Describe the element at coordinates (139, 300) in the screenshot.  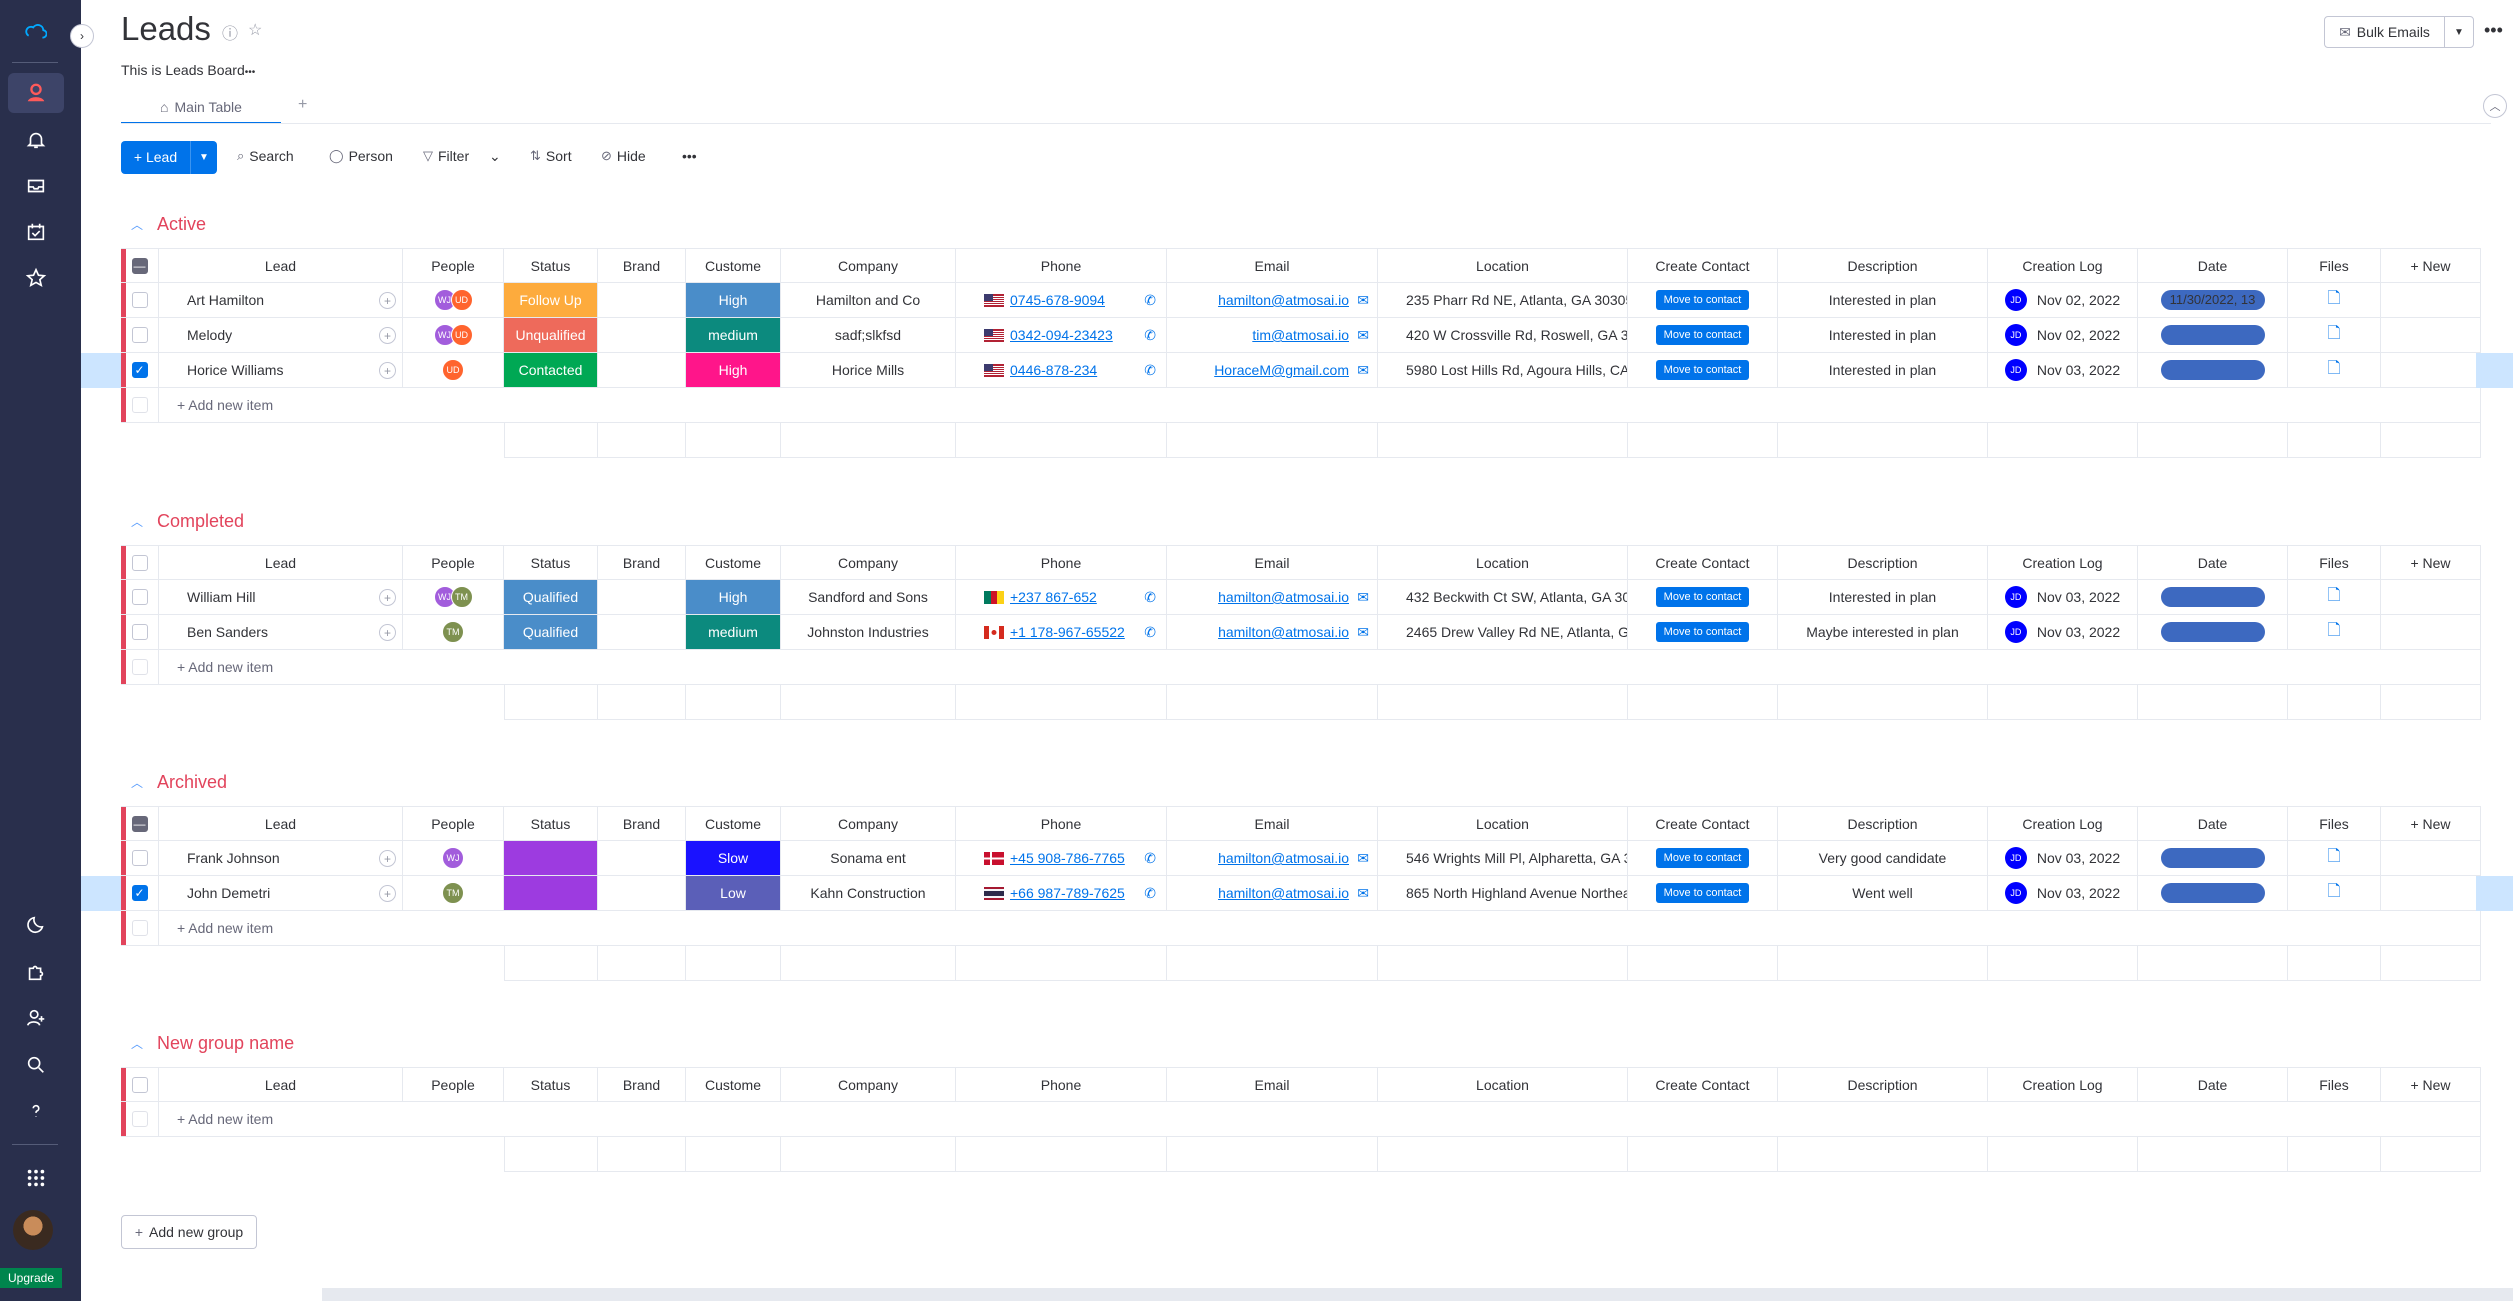
I see `row-checkbox` at that location.